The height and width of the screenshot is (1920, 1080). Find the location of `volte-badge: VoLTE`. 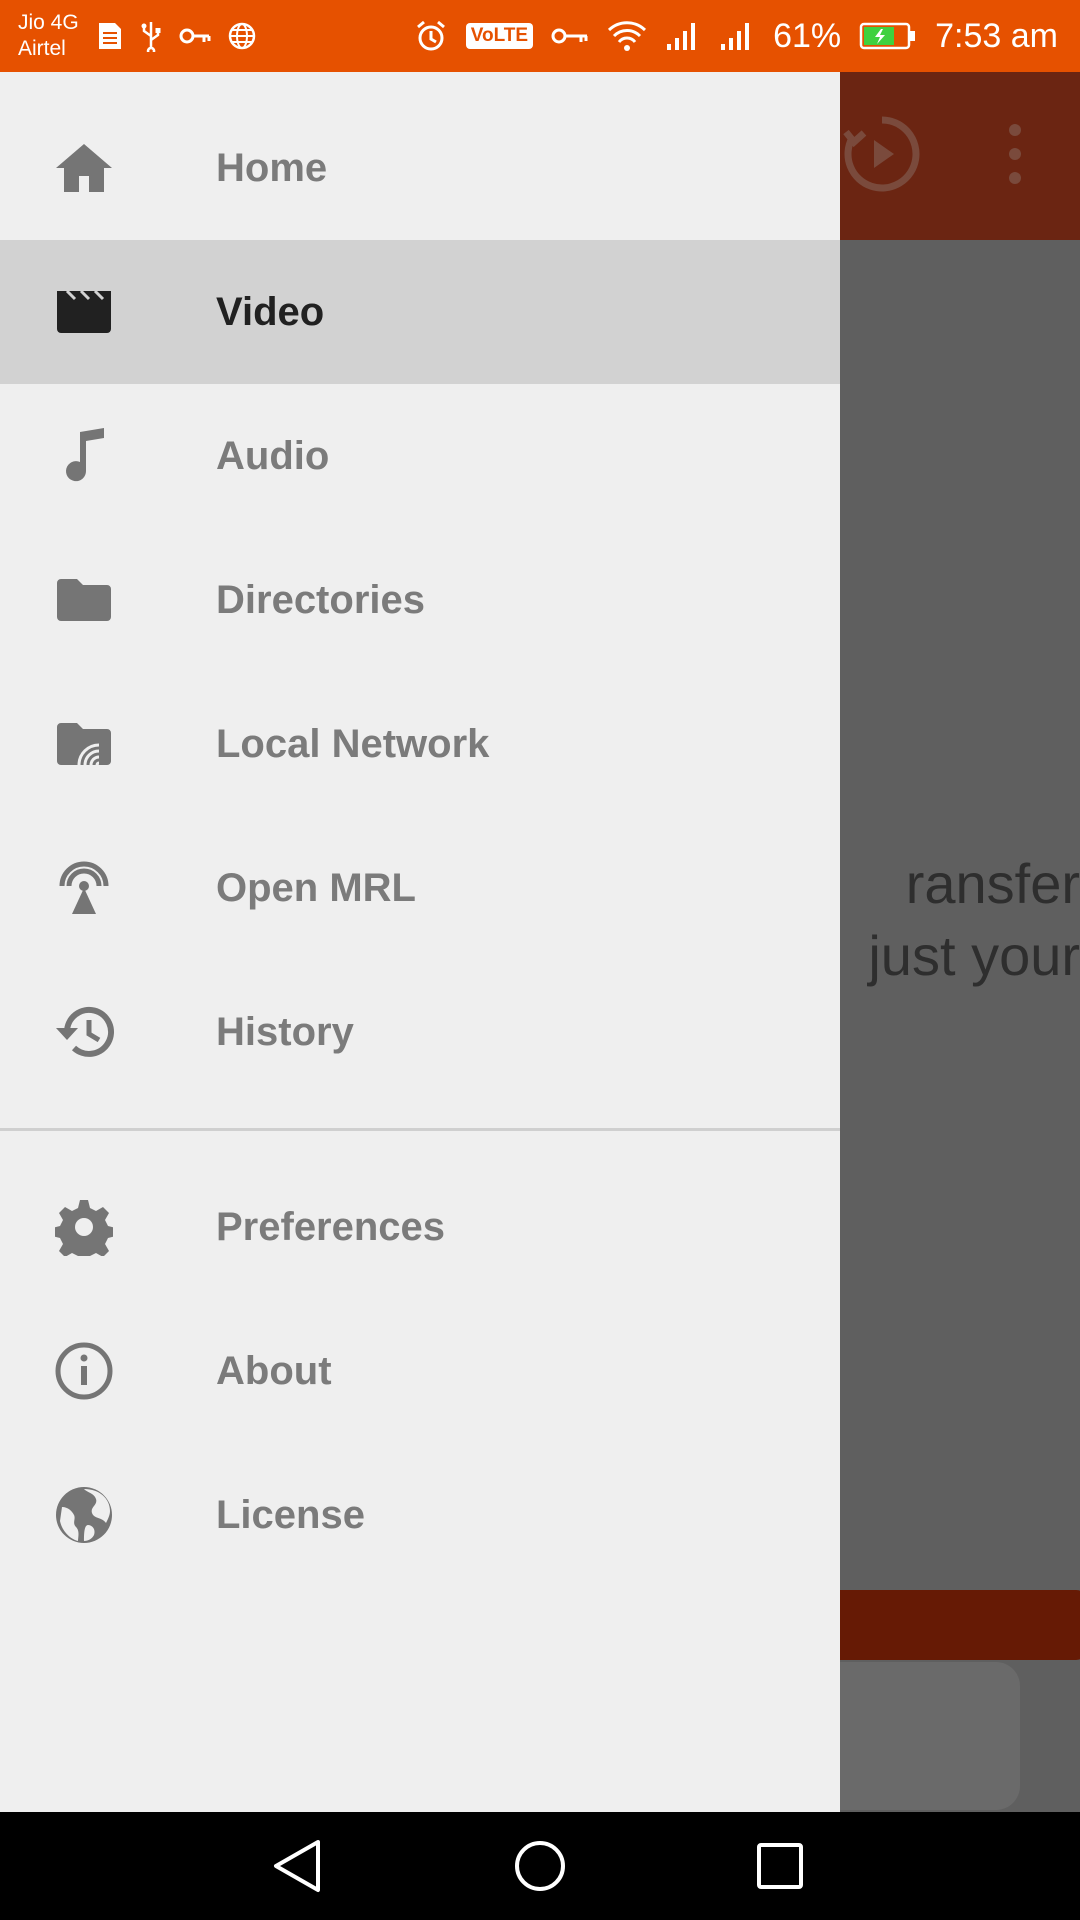

volte-badge: VoLTE is located at coordinates (499, 36).